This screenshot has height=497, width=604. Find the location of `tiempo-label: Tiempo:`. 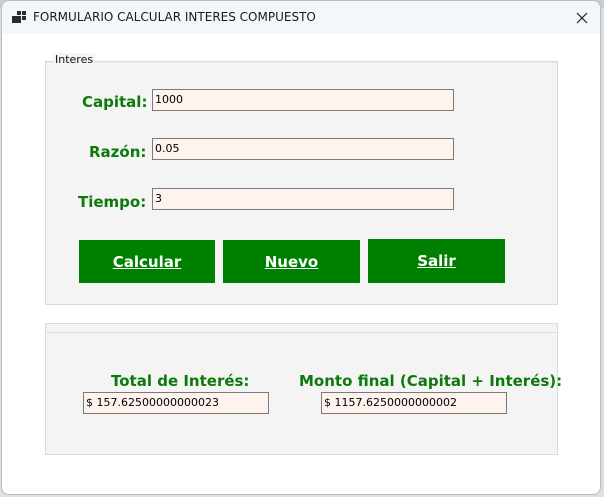

tiempo-label: Tiempo: is located at coordinates (112, 202).